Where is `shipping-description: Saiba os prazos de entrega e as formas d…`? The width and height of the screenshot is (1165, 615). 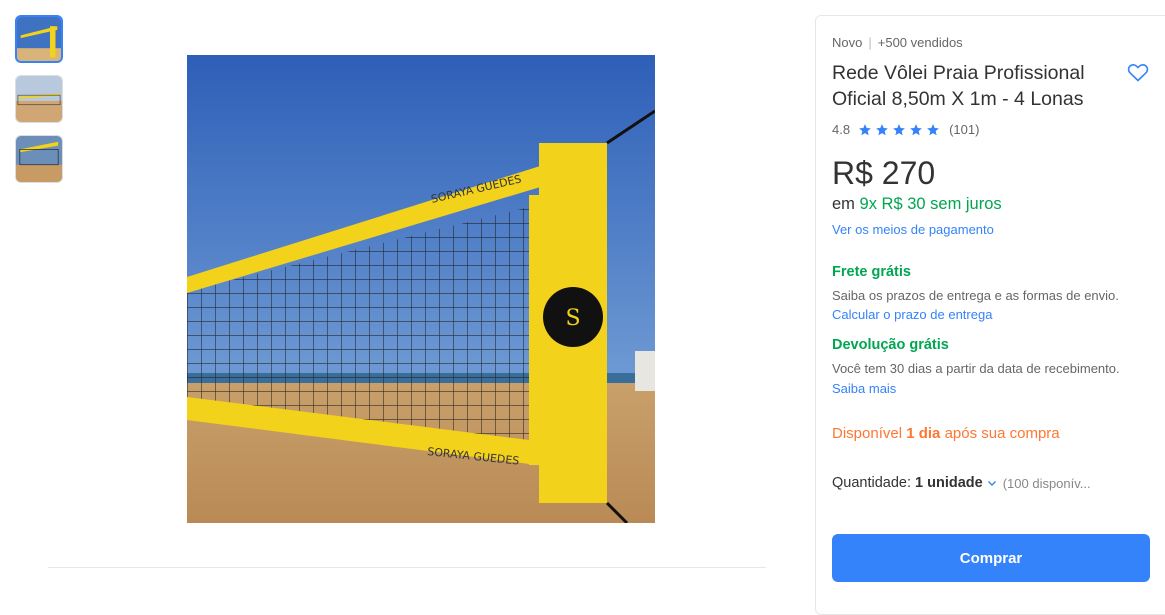 shipping-description: Saiba os prazos de entrega e as formas d… is located at coordinates (975, 295).